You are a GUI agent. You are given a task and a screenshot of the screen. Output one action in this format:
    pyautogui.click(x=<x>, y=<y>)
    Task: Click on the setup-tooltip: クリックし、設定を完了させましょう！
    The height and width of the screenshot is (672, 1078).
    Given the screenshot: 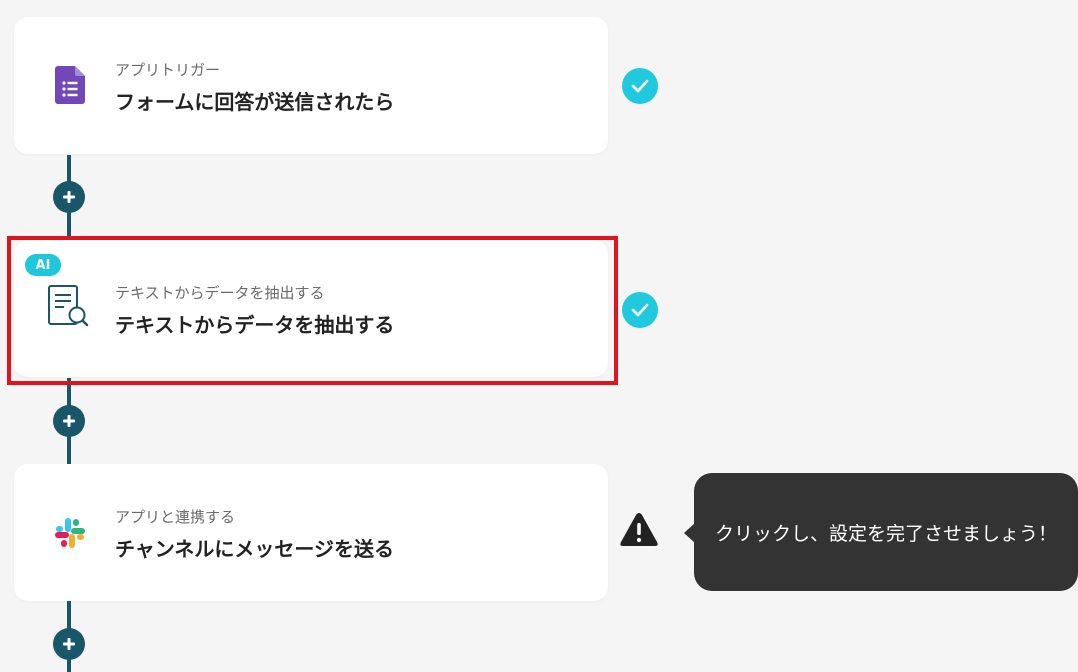 What is the action you would take?
    pyautogui.click(x=886, y=532)
    